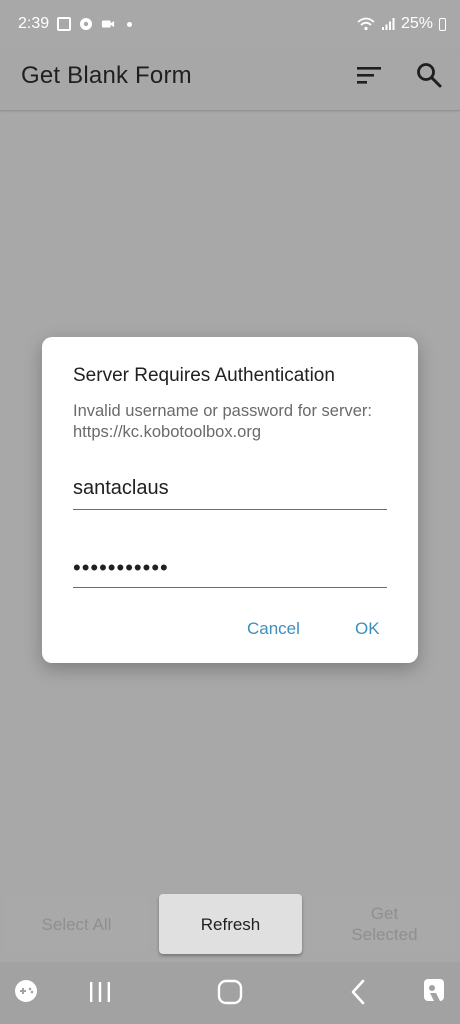 This screenshot has width=460, height=1024. I want to click on battery-icon, so click(442, 24).